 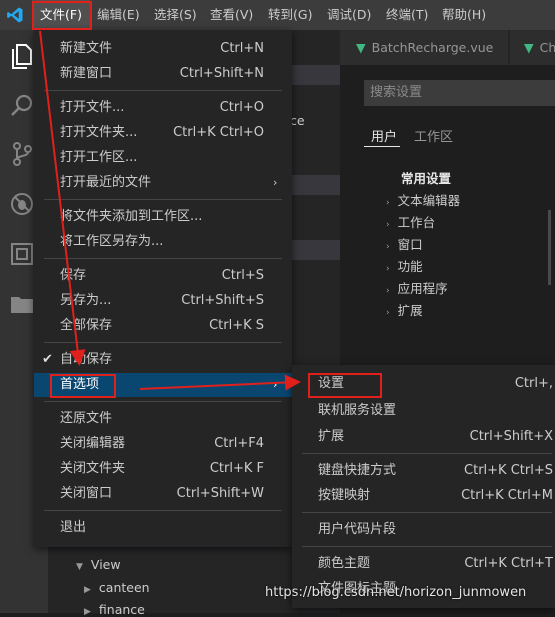 What do you see at coordinates (349, 15) in the screenshot?
I see `menu-debug: 调试(D)` at bounding box center [349, 15].